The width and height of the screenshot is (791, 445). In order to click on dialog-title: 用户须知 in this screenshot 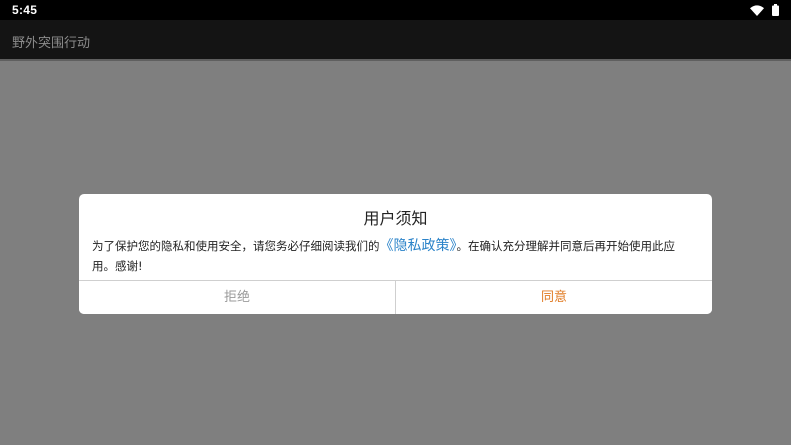, I will do `click(395, 218)`.